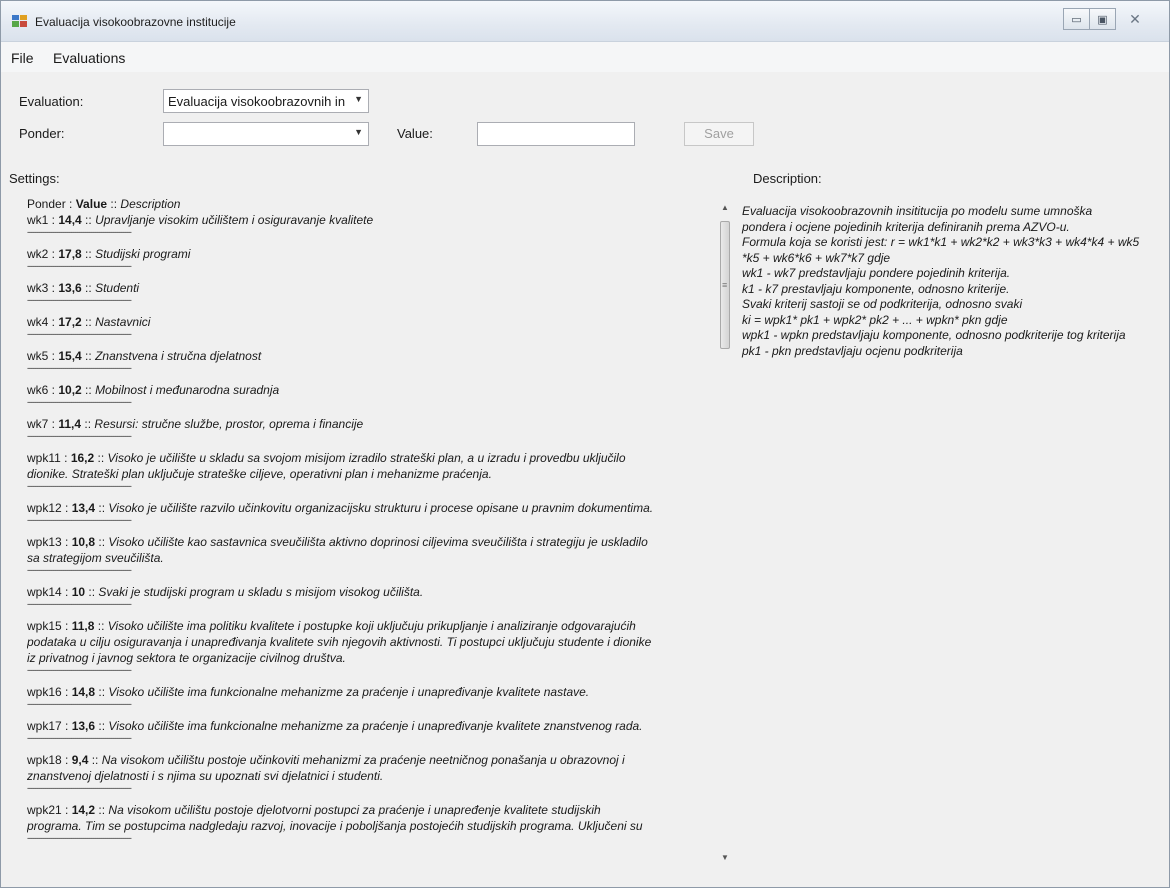  I want to click on maximize-icon: ▣, so click(1102, 19).